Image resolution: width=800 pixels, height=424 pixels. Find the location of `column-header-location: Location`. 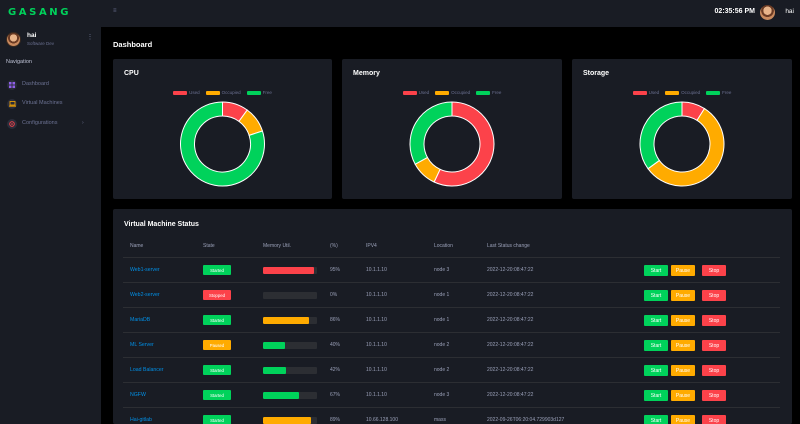

column-header-location: Location is located at coordinates (443, 246).